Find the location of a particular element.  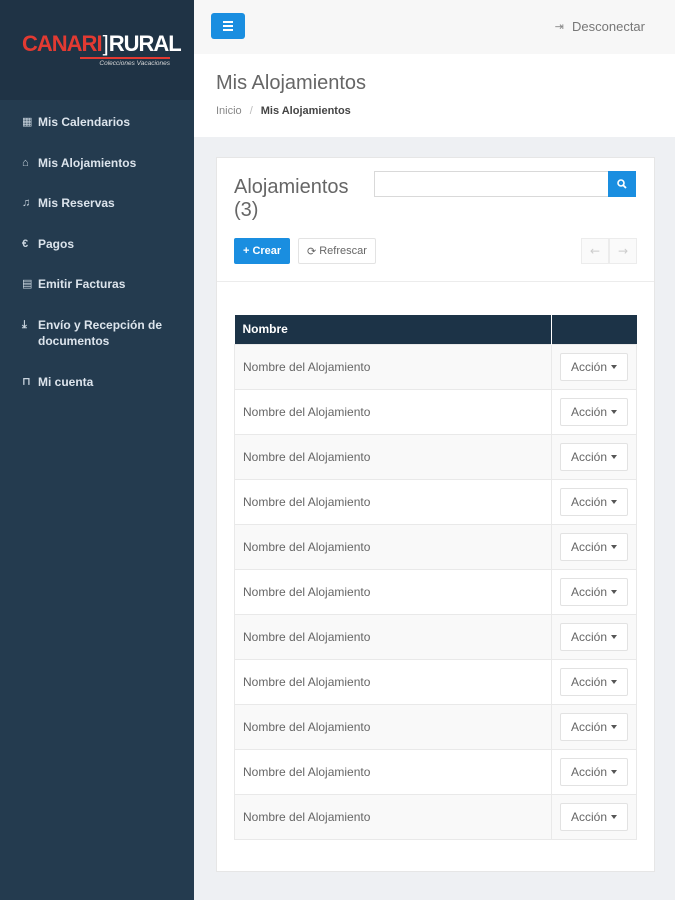

crear-label: Crear is located at coordinates (267, 251).